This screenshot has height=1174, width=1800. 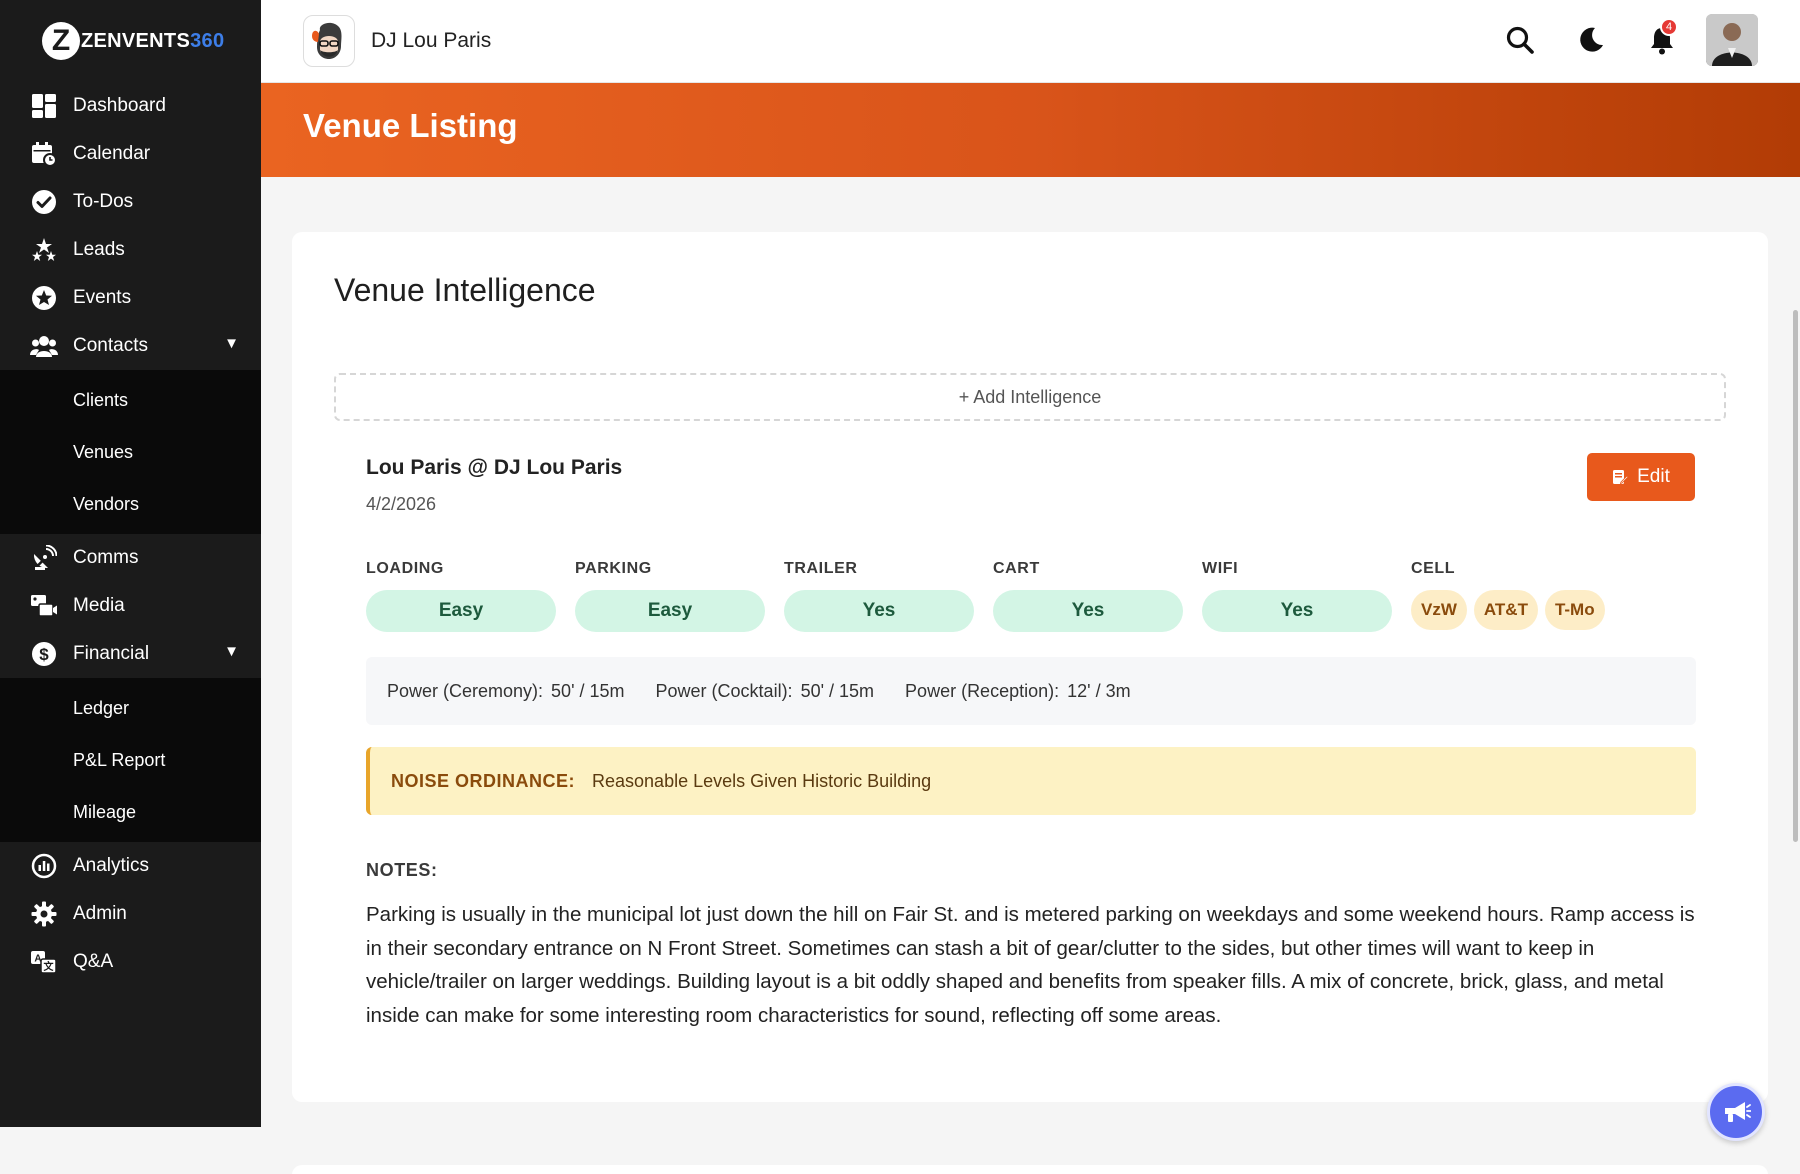 I want to click on power-label: Power (Reception):, so click(x=982, y=690).